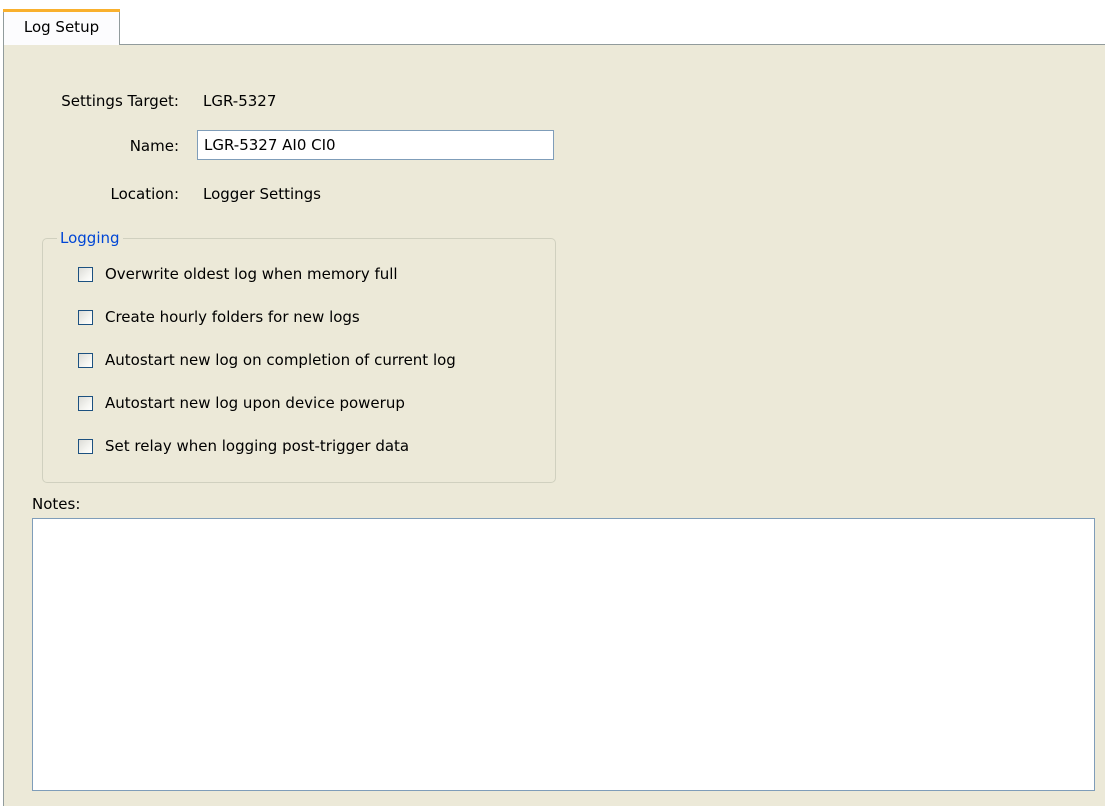  I want to click on autostart-on-powerup-checkbox, so click(85, 403).